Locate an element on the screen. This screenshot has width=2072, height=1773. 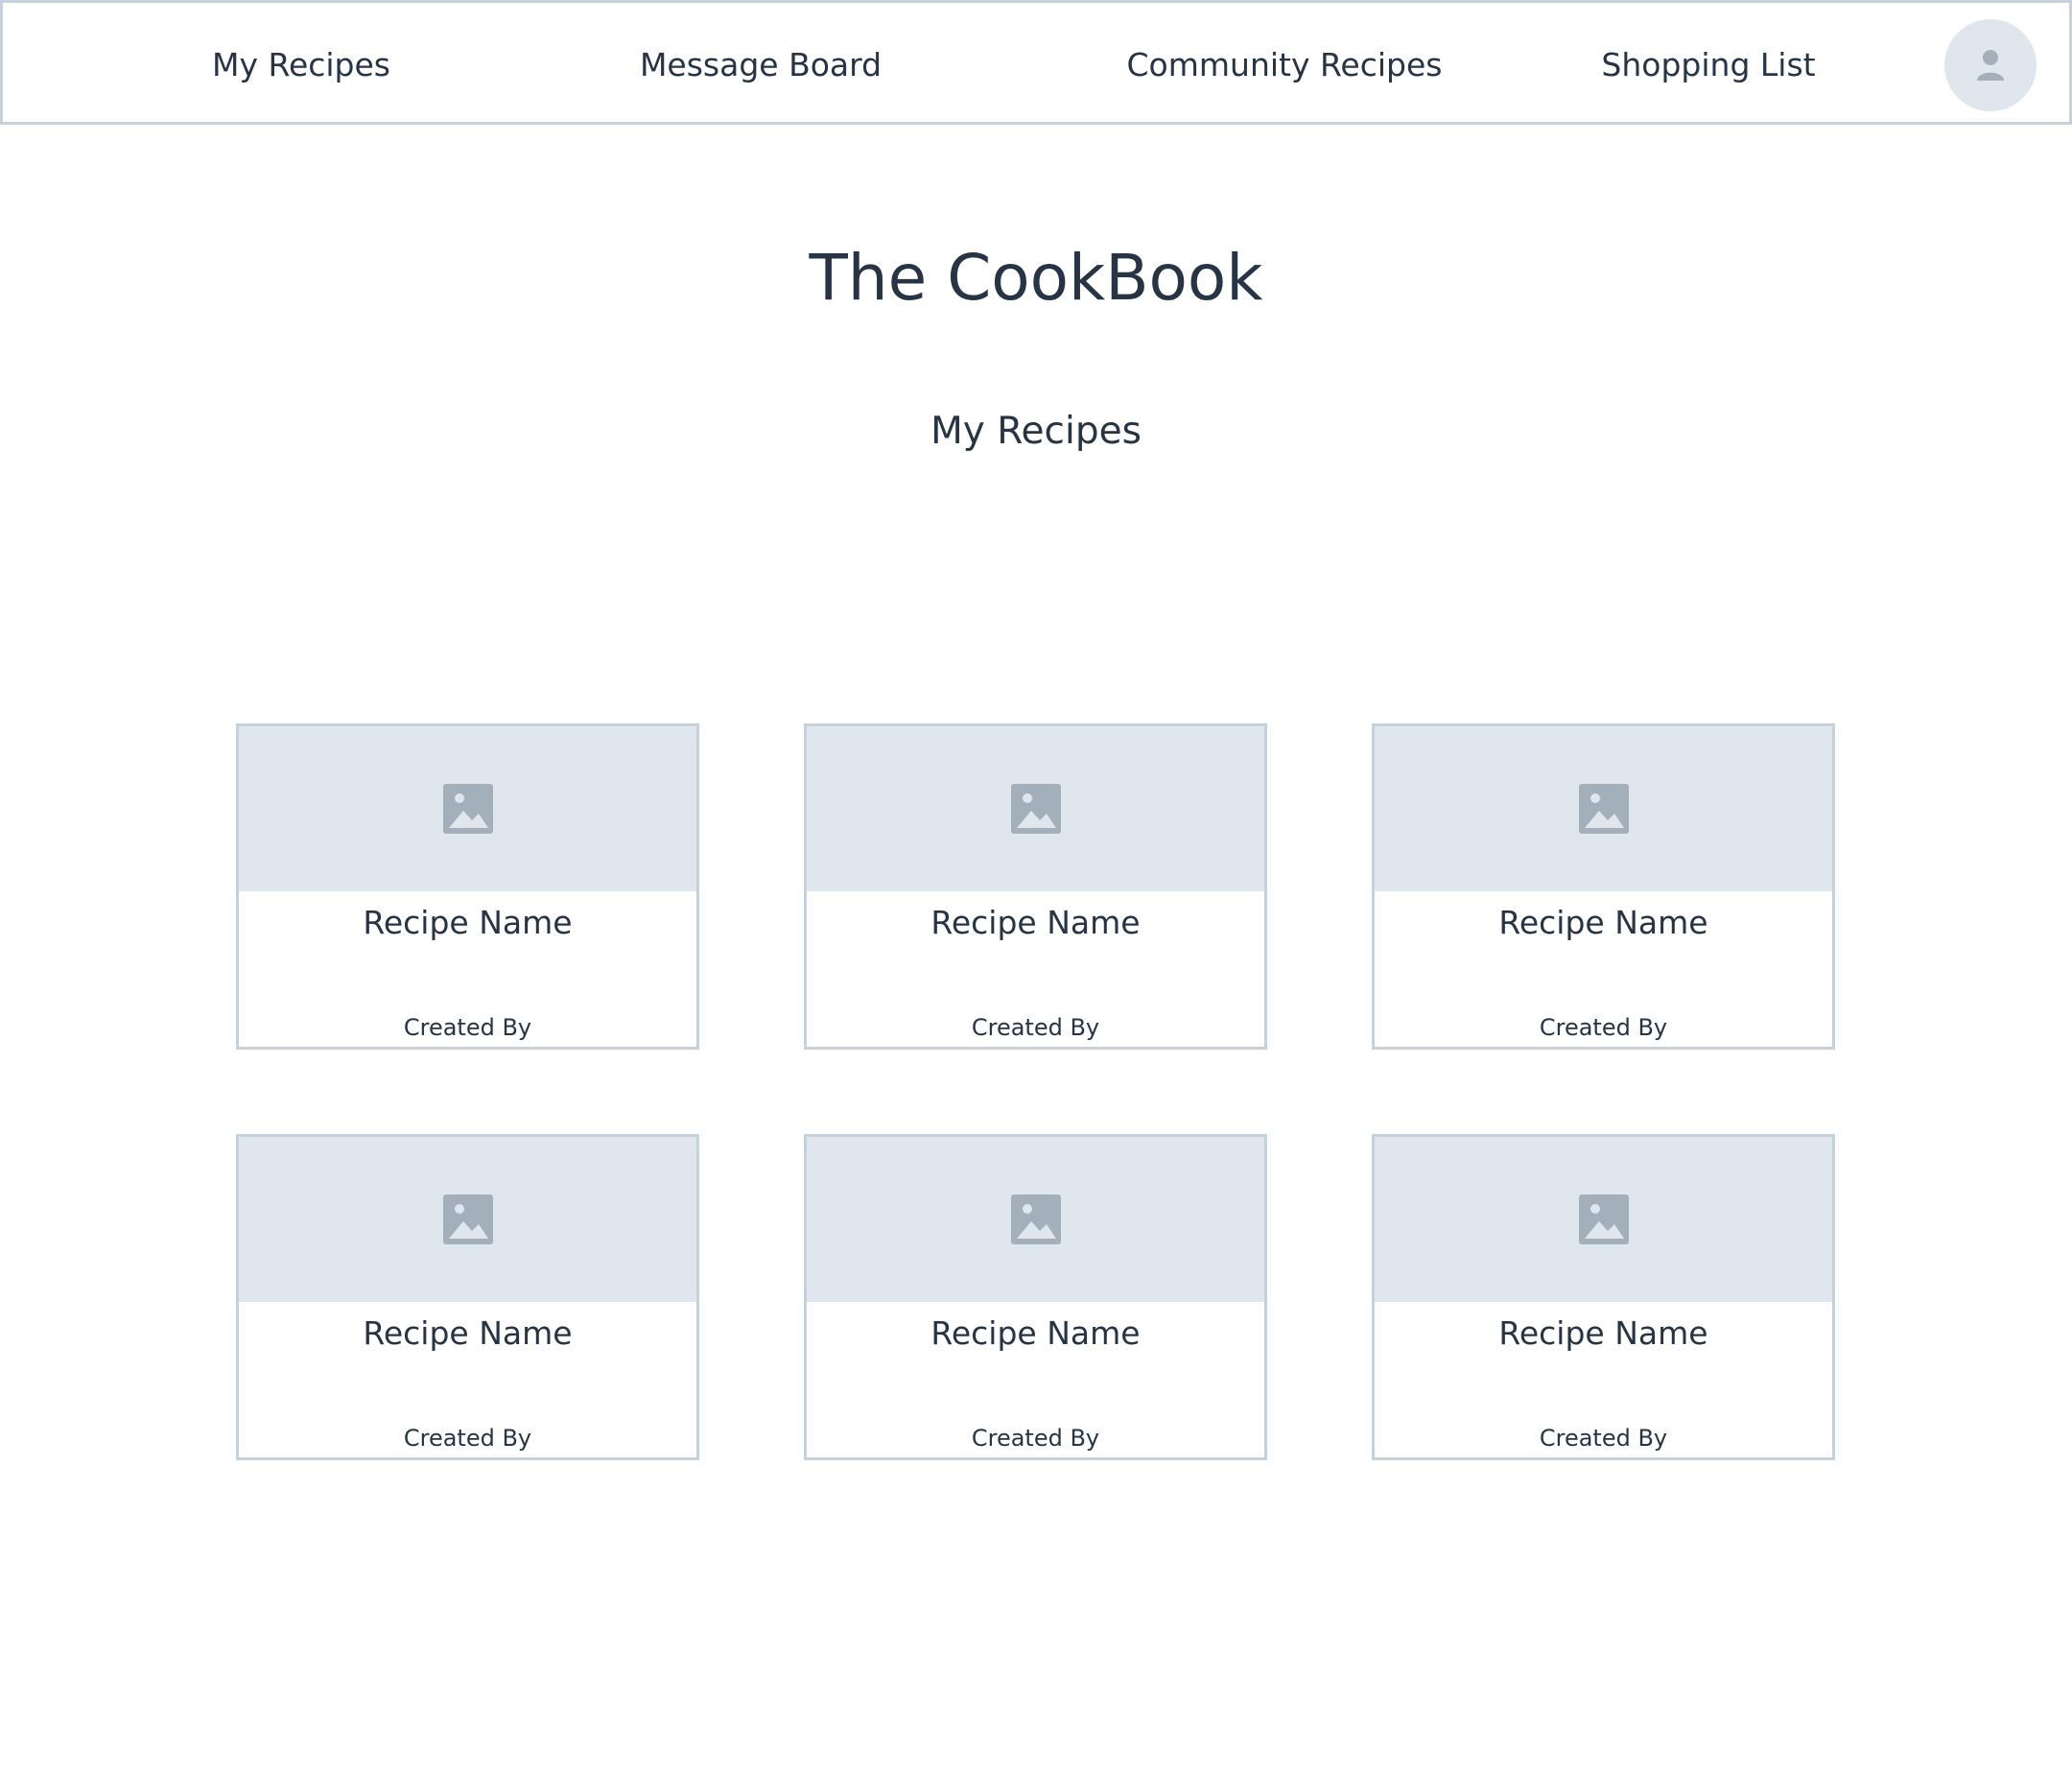
app-title: The CookBook is located at coordinates (1036, 278).